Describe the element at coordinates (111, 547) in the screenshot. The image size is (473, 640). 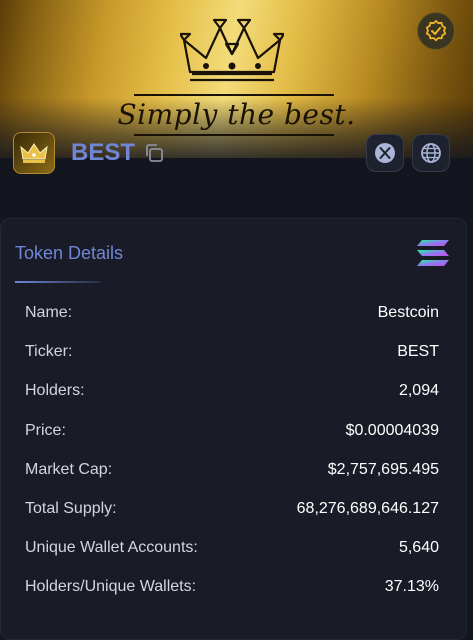
I see `detail-label: Unique Wallet Accounts:` at that location.